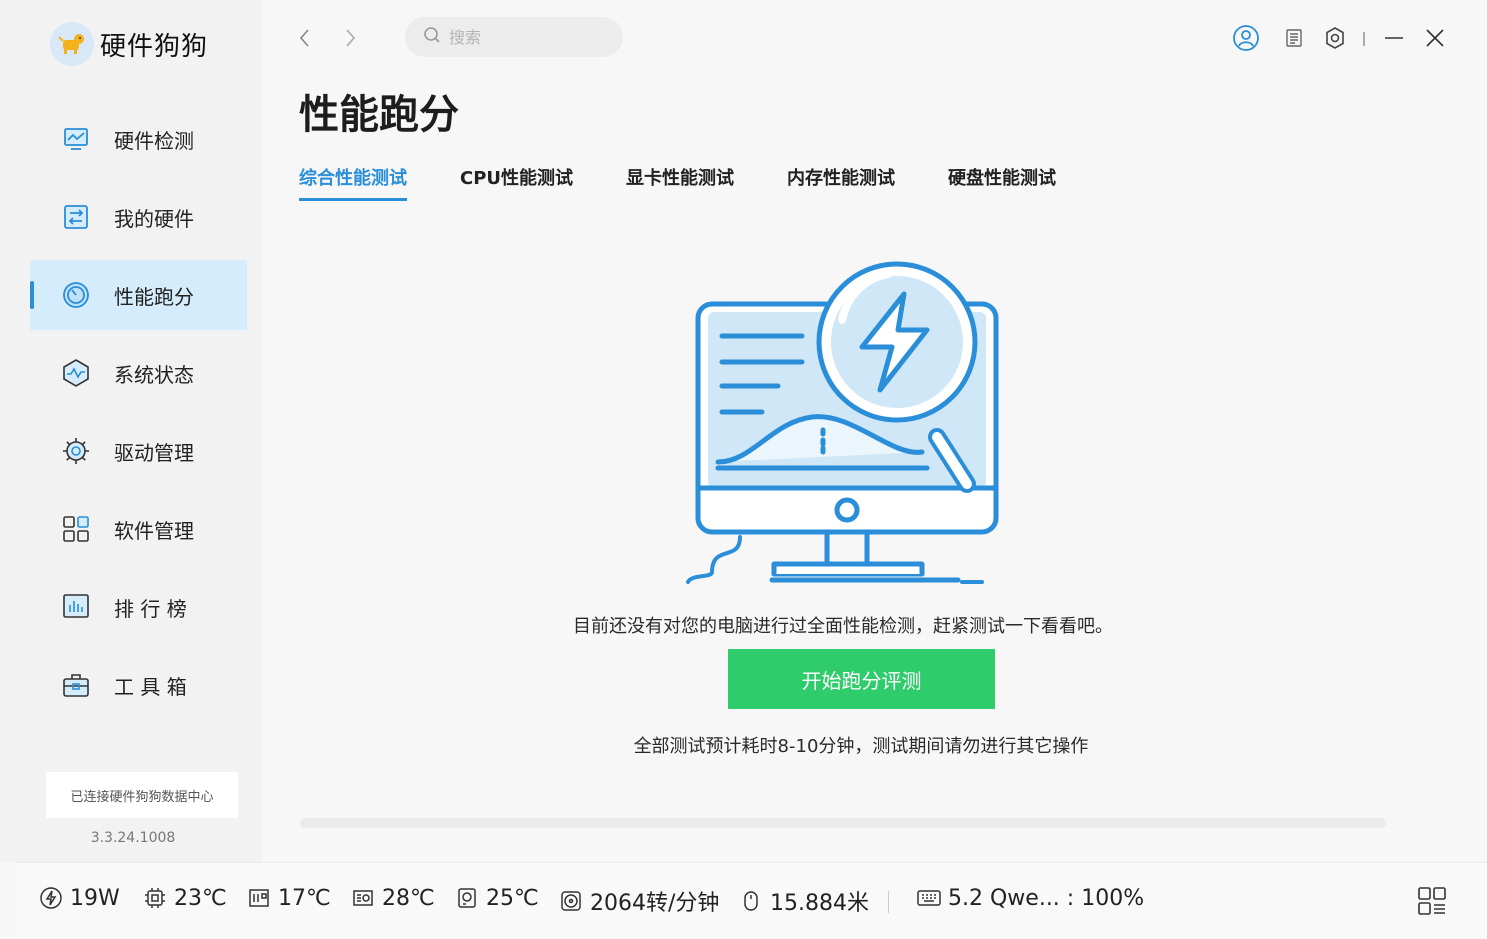  Describe the element at coordinates (154, 46) in the screenshot. I see `app-name: 硬件狗狗` at that location.